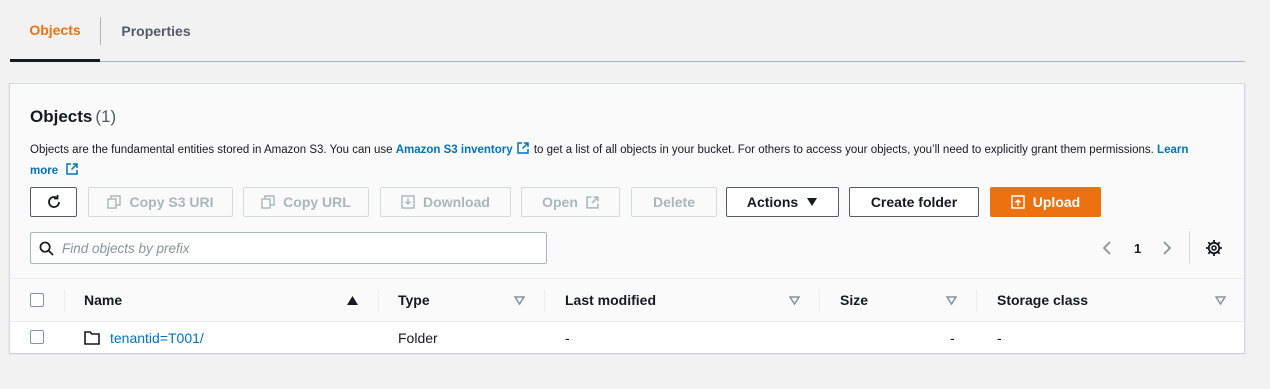 The height and width of the screenshot is (389, 1270). Describe the element at coordinates (37, 300) in the screenshot. I see `select-all-checkbox` at that location.